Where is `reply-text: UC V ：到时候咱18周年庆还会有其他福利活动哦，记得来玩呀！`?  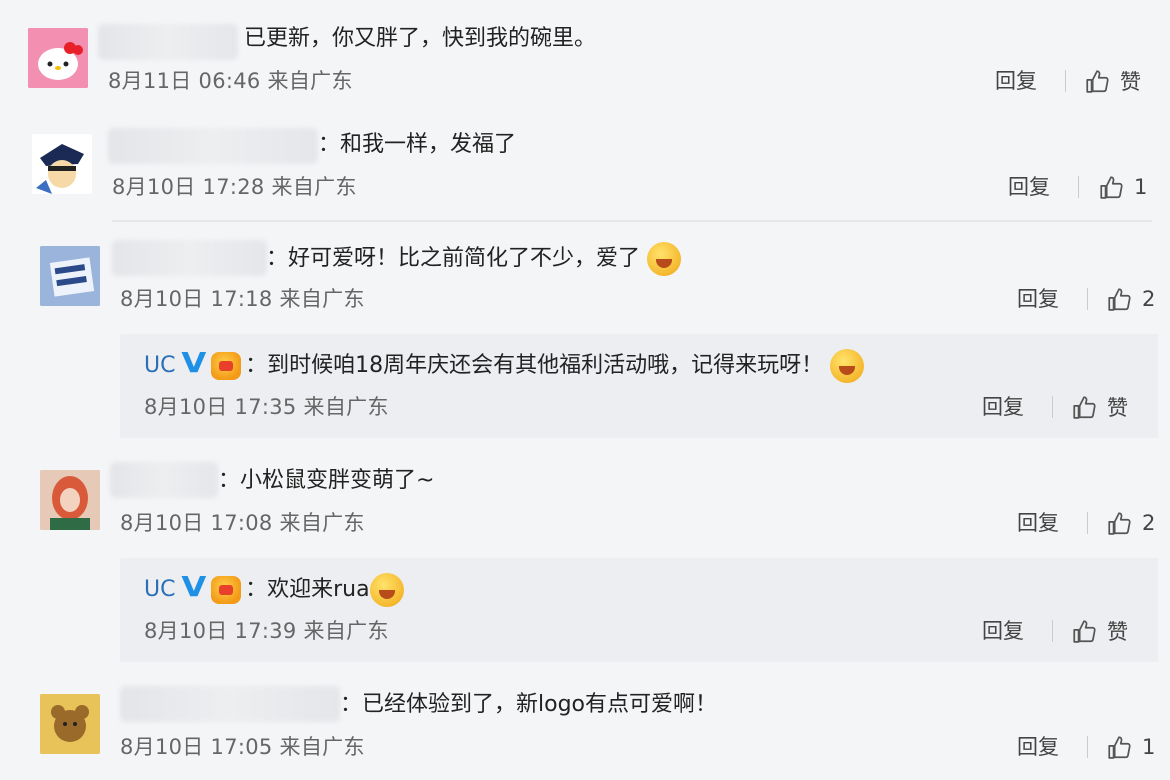
reply-text: UC V ：到时候咱18周年庆还会有其他福利活动哦，记得来玩呀！ is located at coordinates (504, 364).